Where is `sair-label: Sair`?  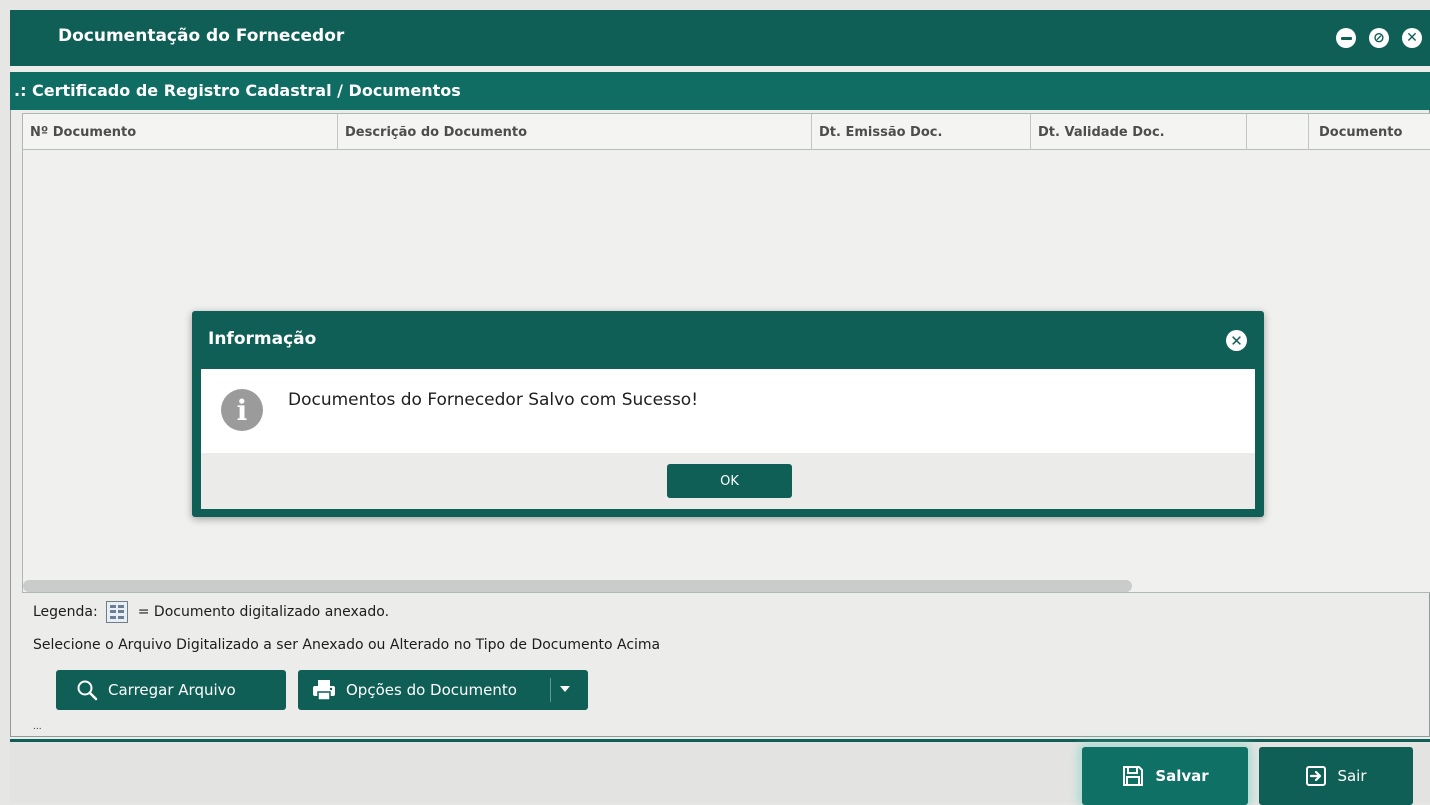
sair-label: Sair is located at coordinates (1352, 776).